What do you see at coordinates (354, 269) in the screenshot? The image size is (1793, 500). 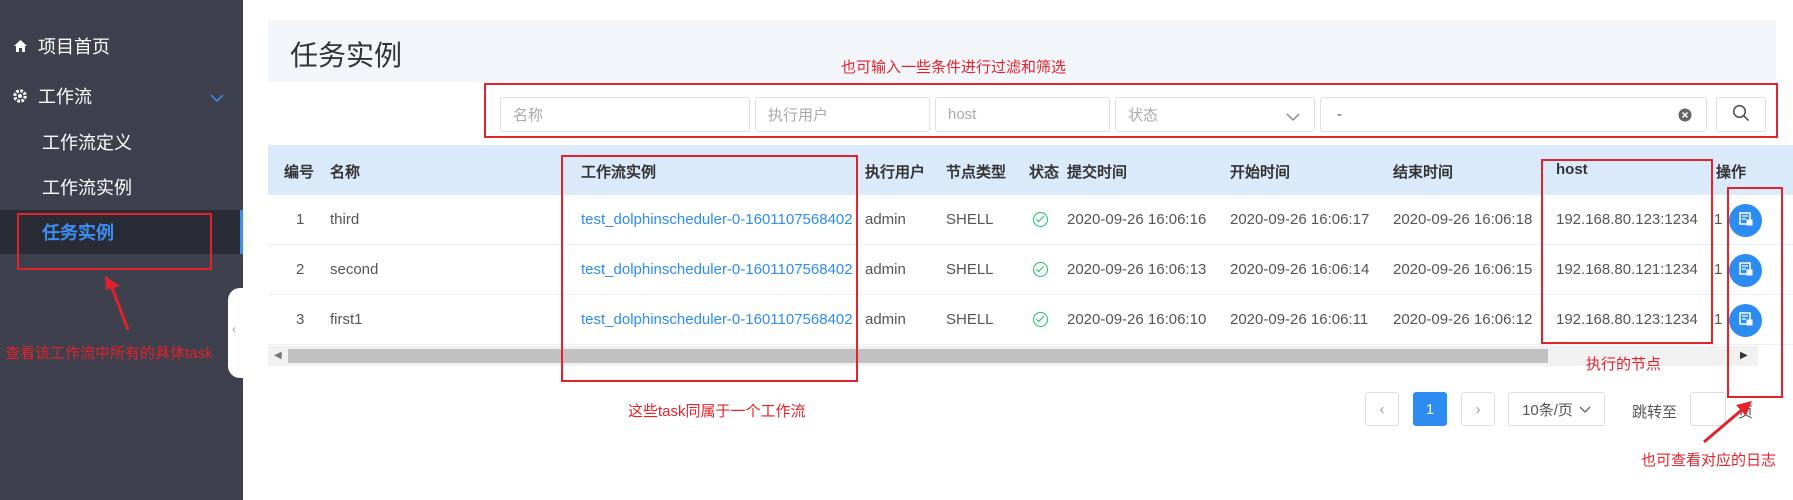 I see `task-name: second` at bounding box center [354, 269].